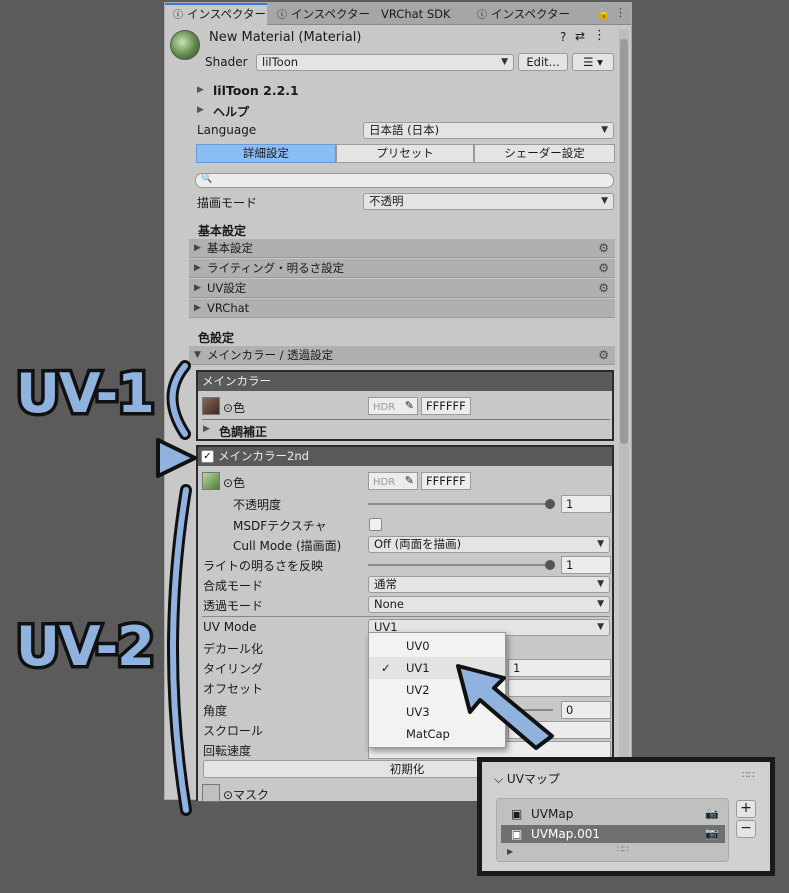  Describe the element at coordinates (748, 775) in the screenshot. I see `grip-icon: ∷∷` at that location.